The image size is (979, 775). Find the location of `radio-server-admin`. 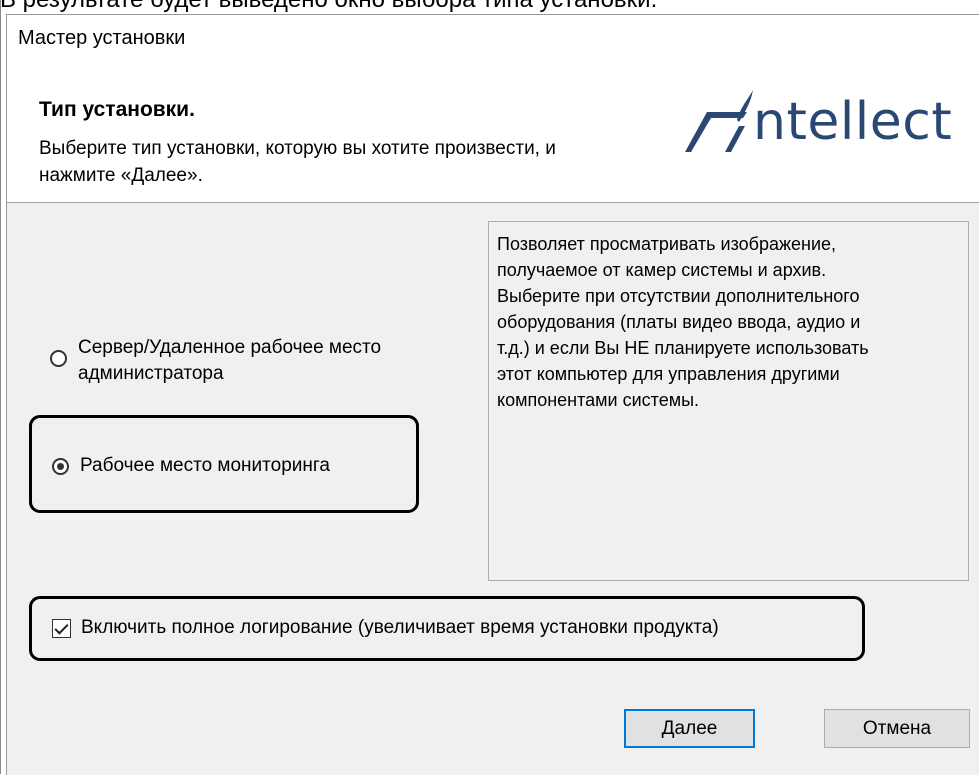

radio-server-admin is located at coordinates (58, 358).